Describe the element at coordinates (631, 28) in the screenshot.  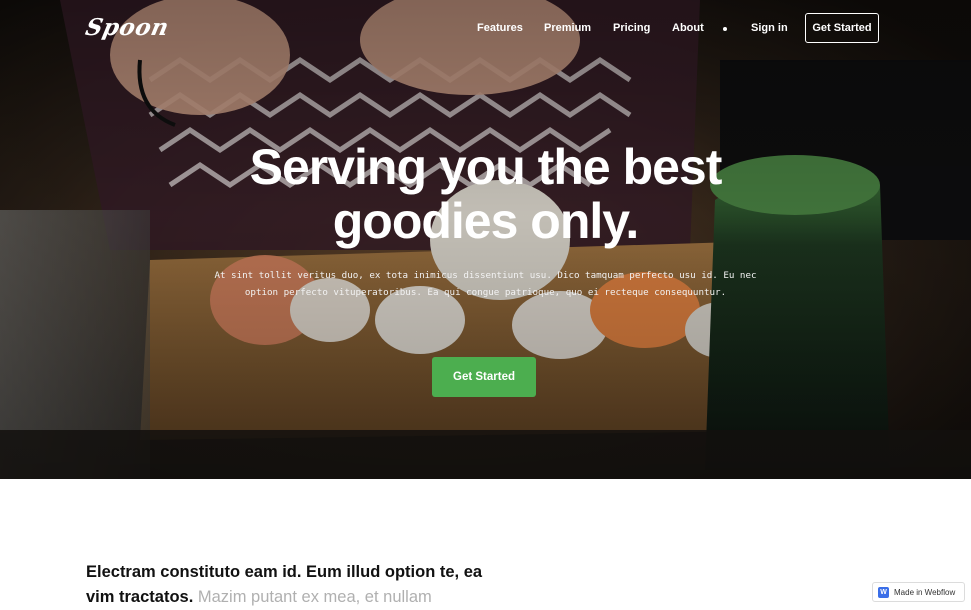
I see `nav-link-pricing: Pricing` at that location.